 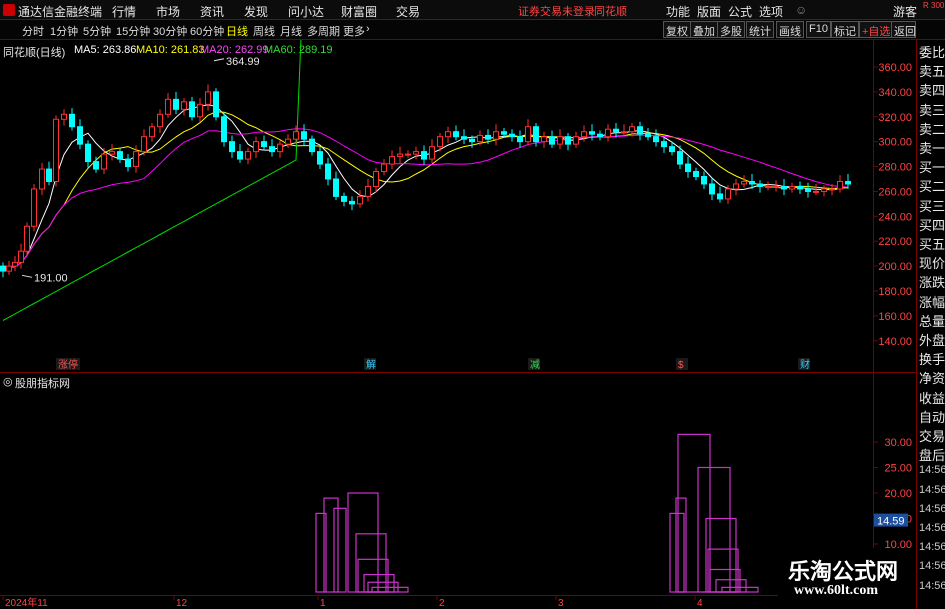 What do you see at coordinates (836, 590) in the screenshot?
I see `watermark-line2: www.60lt.com` at bounding box center [836, 590].